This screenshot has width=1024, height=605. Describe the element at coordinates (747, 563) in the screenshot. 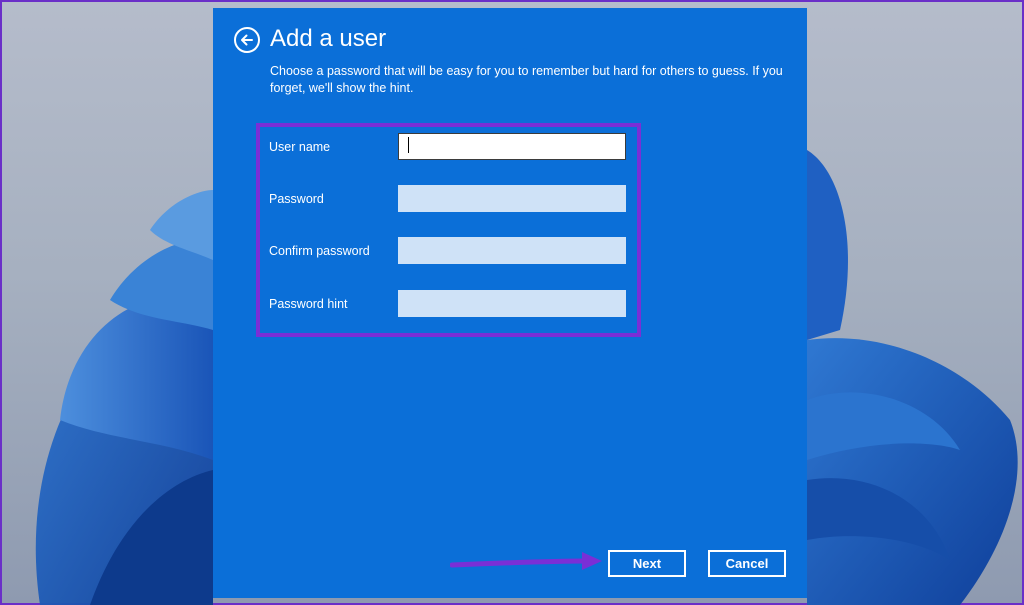

I see `cancel-button: Cancel` at that location.